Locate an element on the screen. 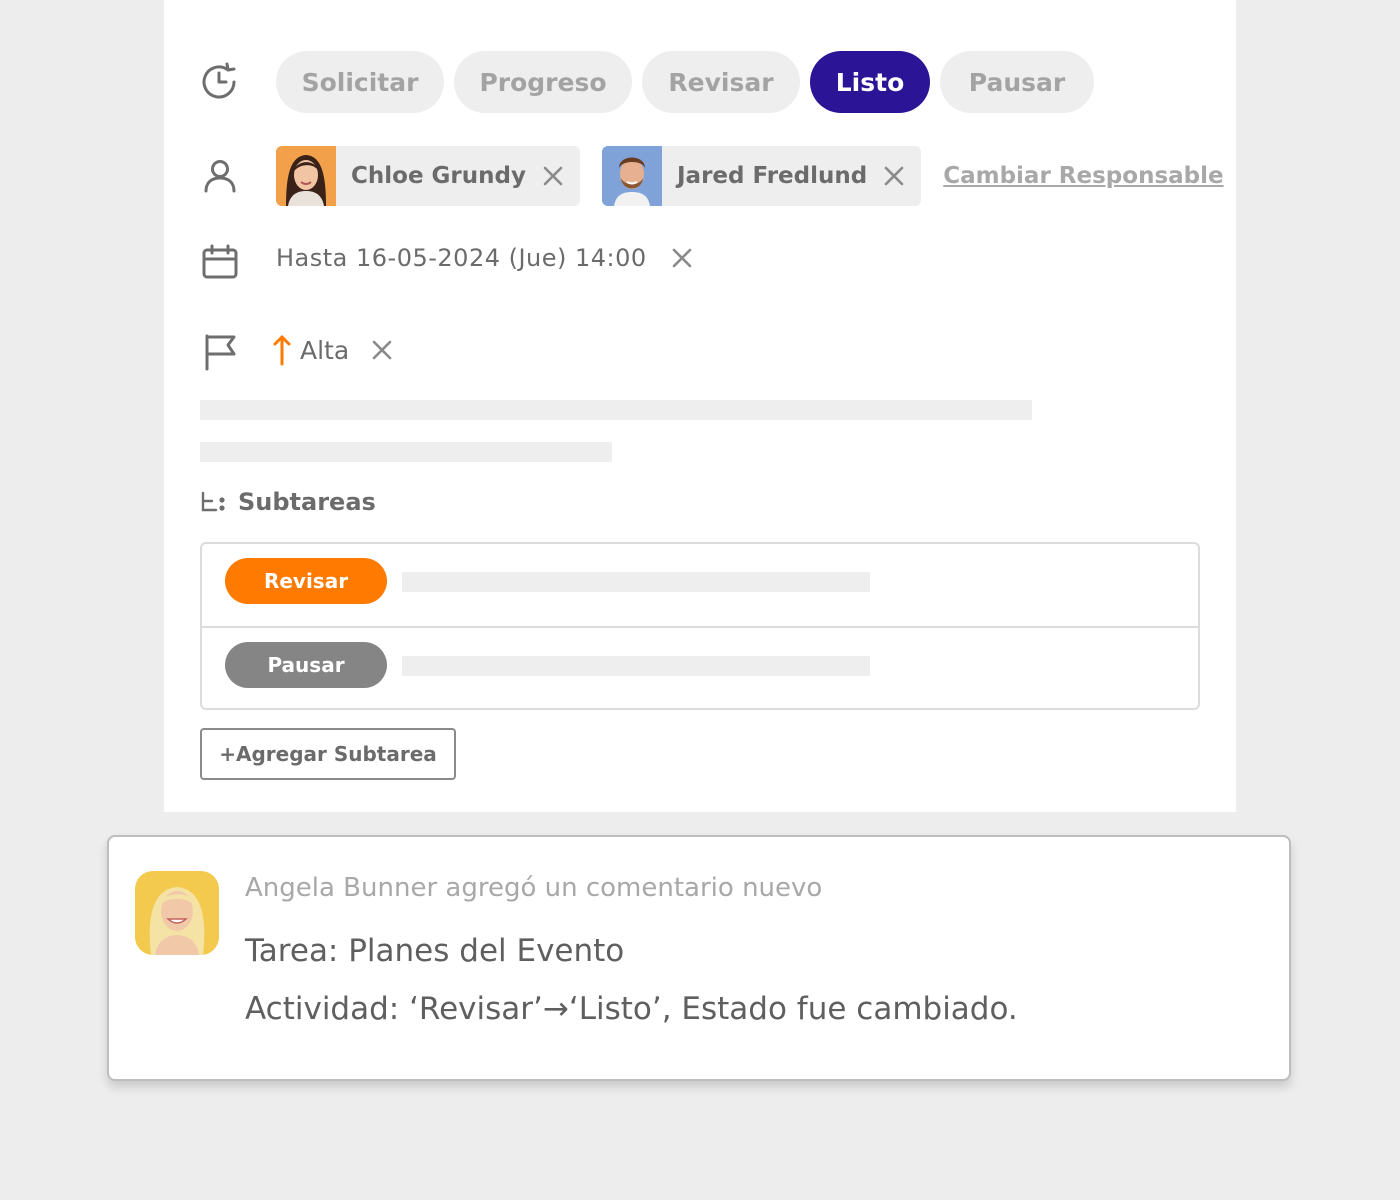 The width and height of the screenshot is (1400, 1200). flag-icon is located at coordinates (220, 352).